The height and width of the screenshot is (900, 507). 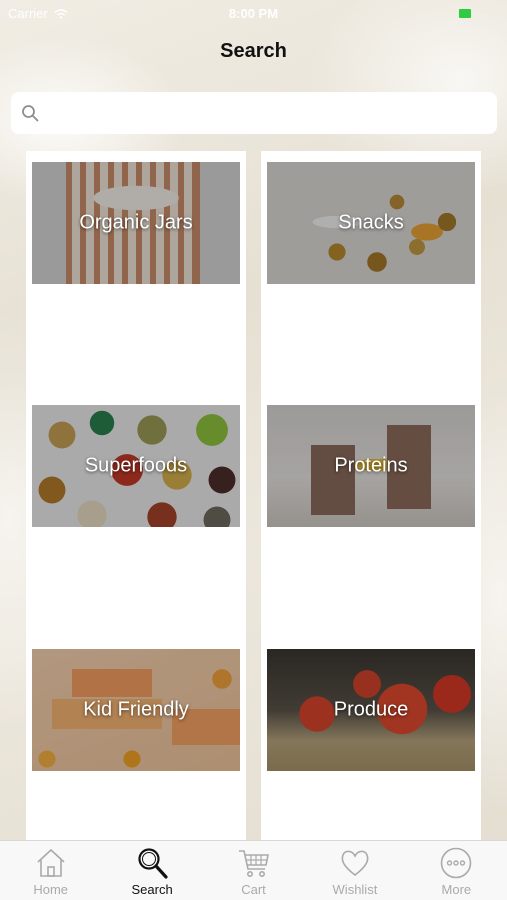 What do you see at coordinates (152, 889) in the screenshot?
I see `tab-label: Search` at bounding box center [152, 889].